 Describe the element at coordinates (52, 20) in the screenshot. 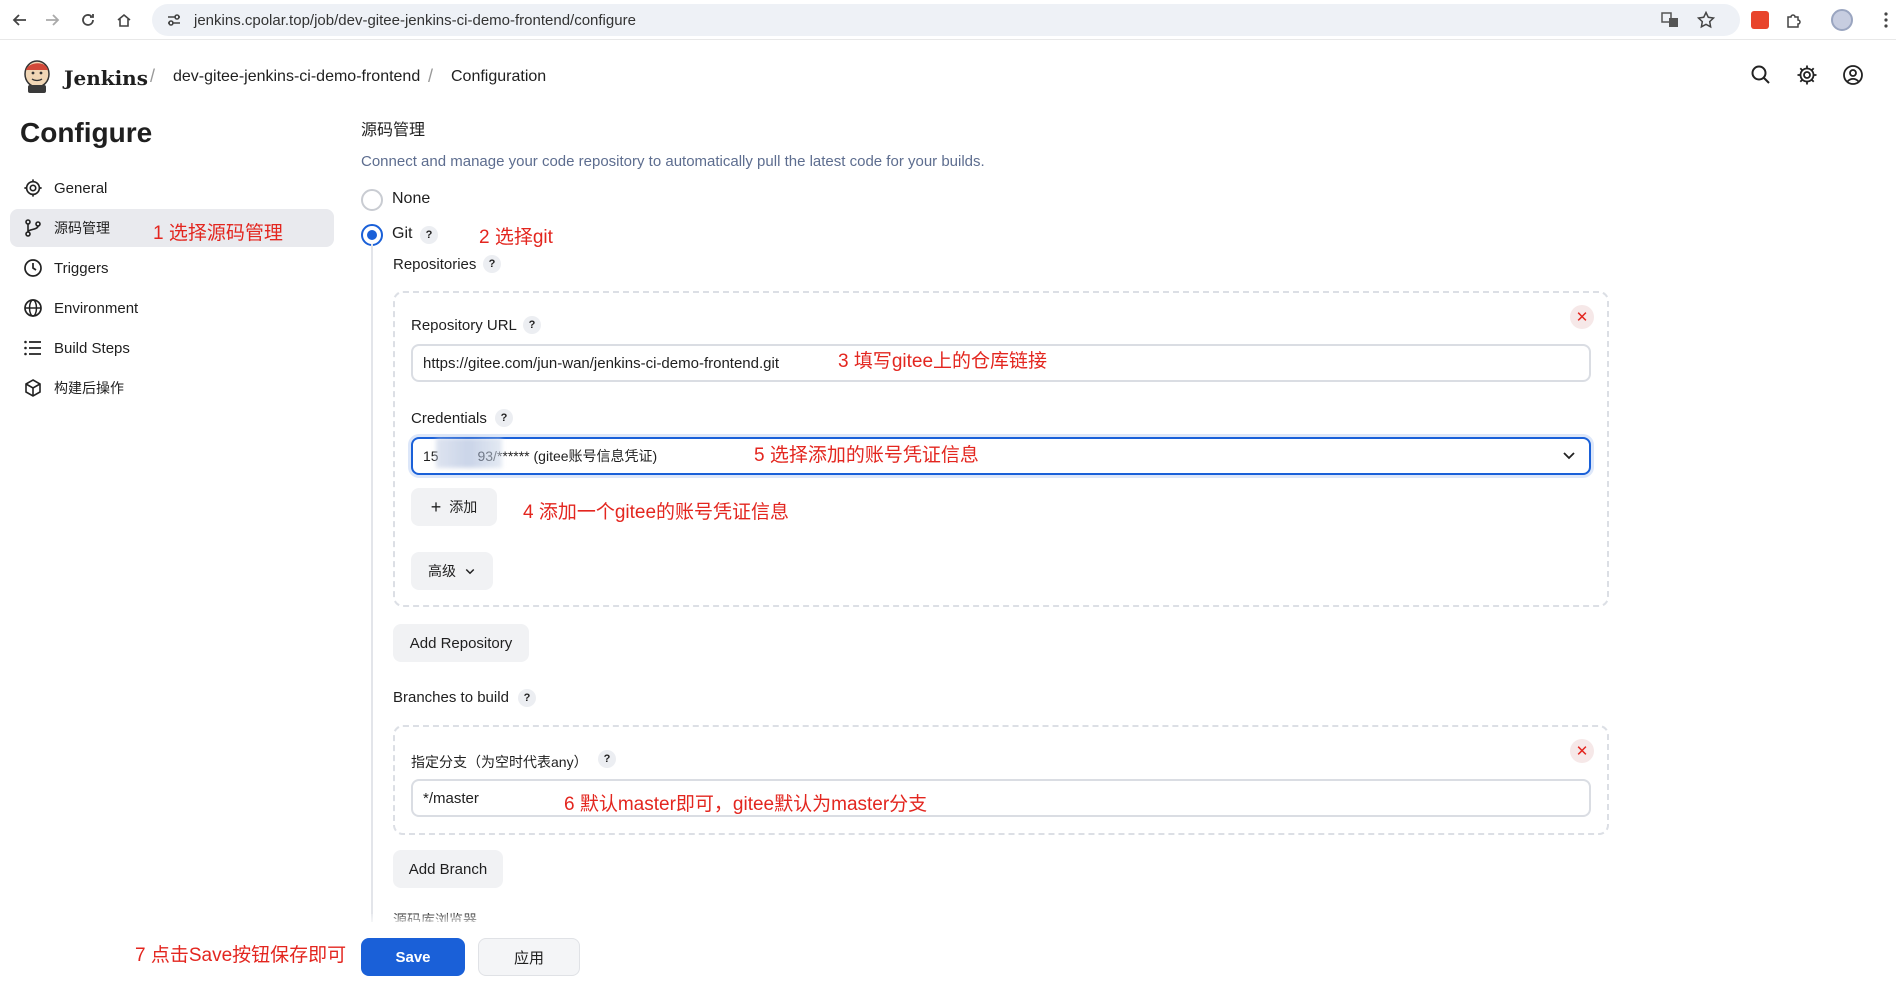

I see `forward-icon` at that location.